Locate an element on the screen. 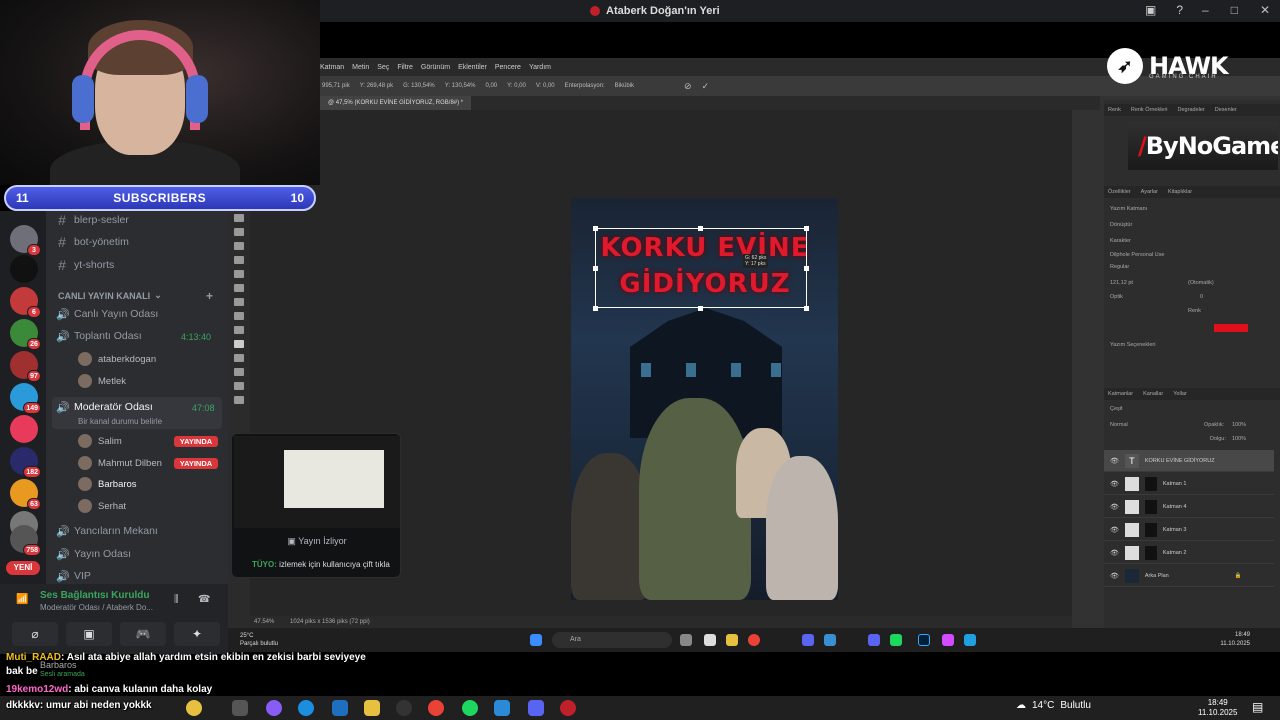 The height and width of the screenshot is (720, 1280). xbox-icon is located at coordinates (404, 708).